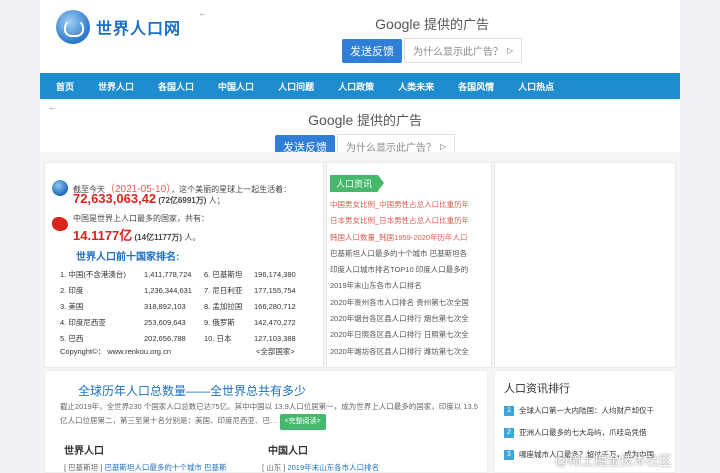  I want to click on china-map-icon, so click(60, 224).